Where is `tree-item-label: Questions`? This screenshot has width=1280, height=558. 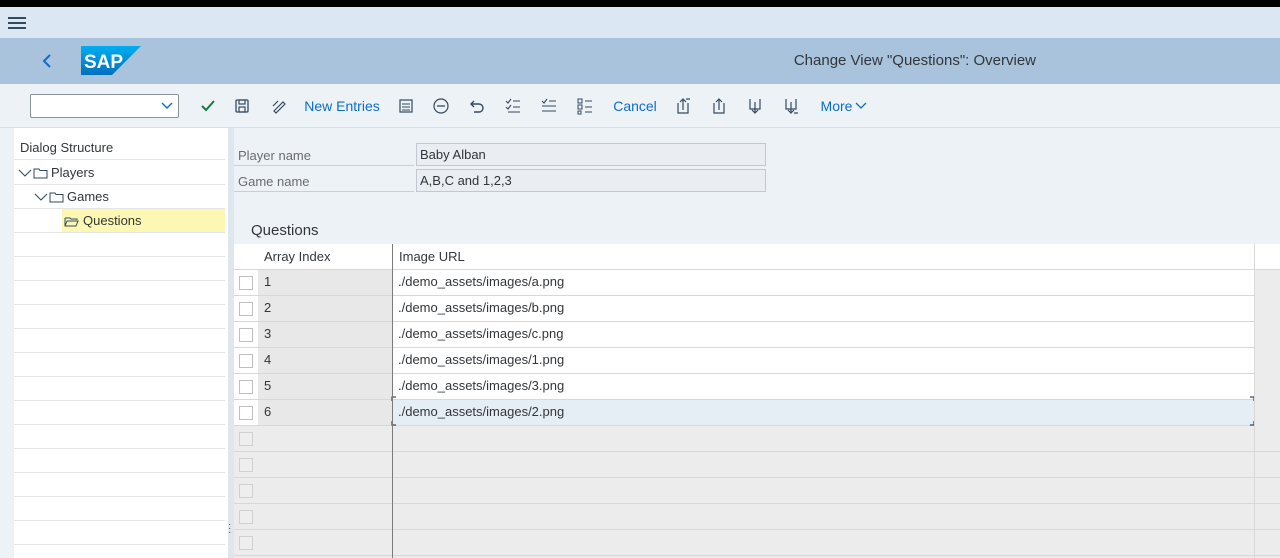 tree-item-label: Questions is located at coordinates (112, 220).